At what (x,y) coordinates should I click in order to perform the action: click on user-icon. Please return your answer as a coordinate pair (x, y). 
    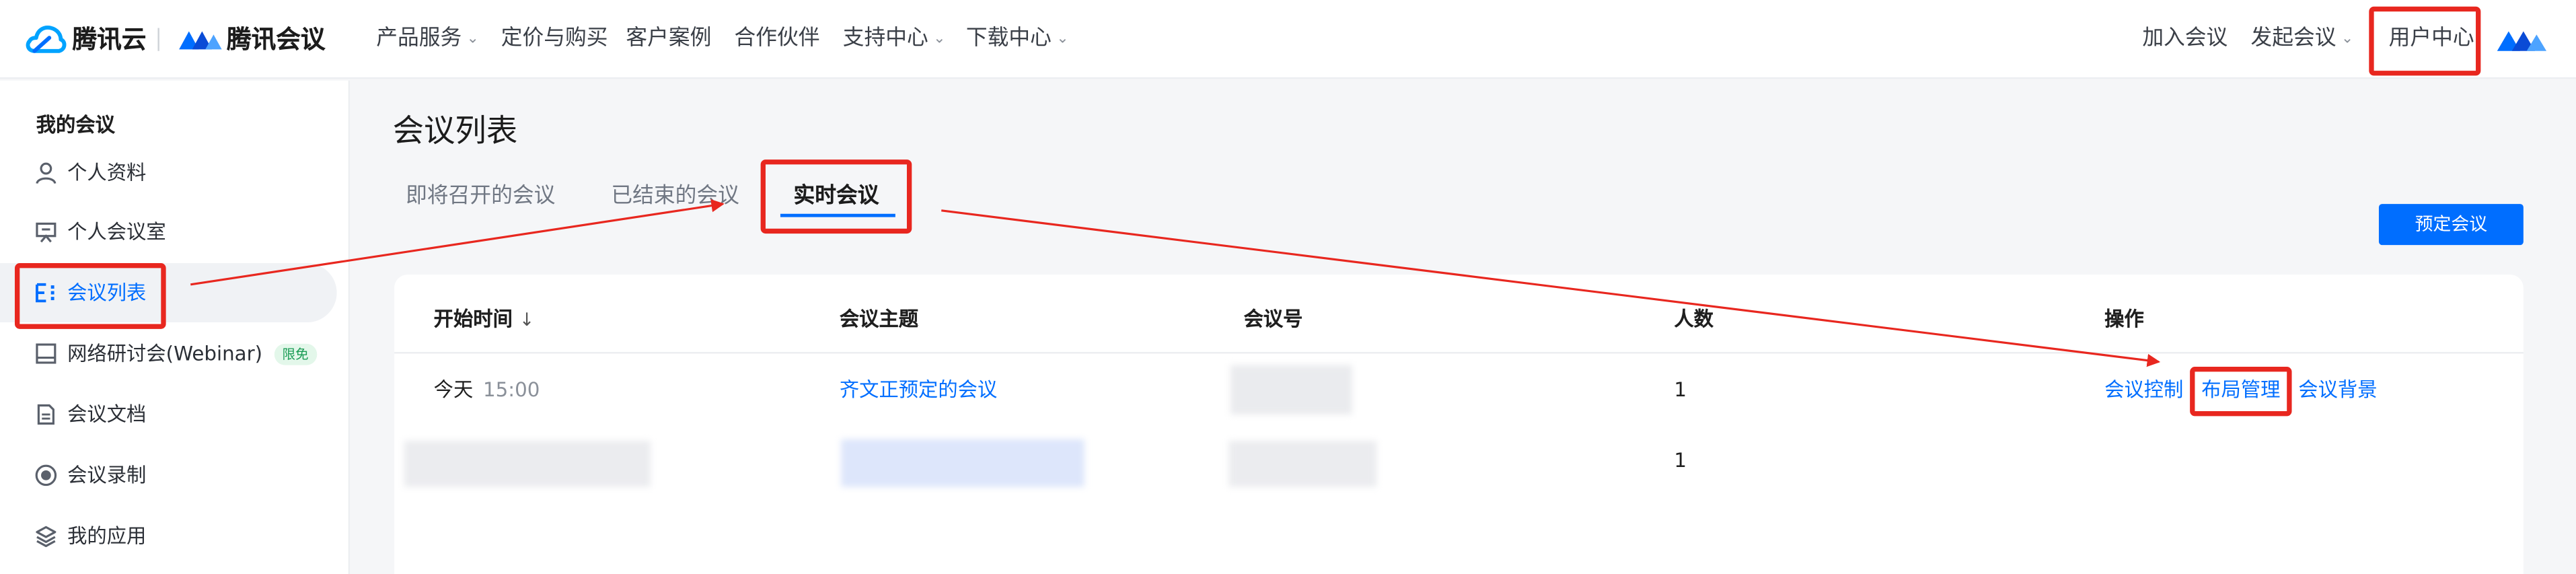
    Looking at the image, I should click on (46, 173).